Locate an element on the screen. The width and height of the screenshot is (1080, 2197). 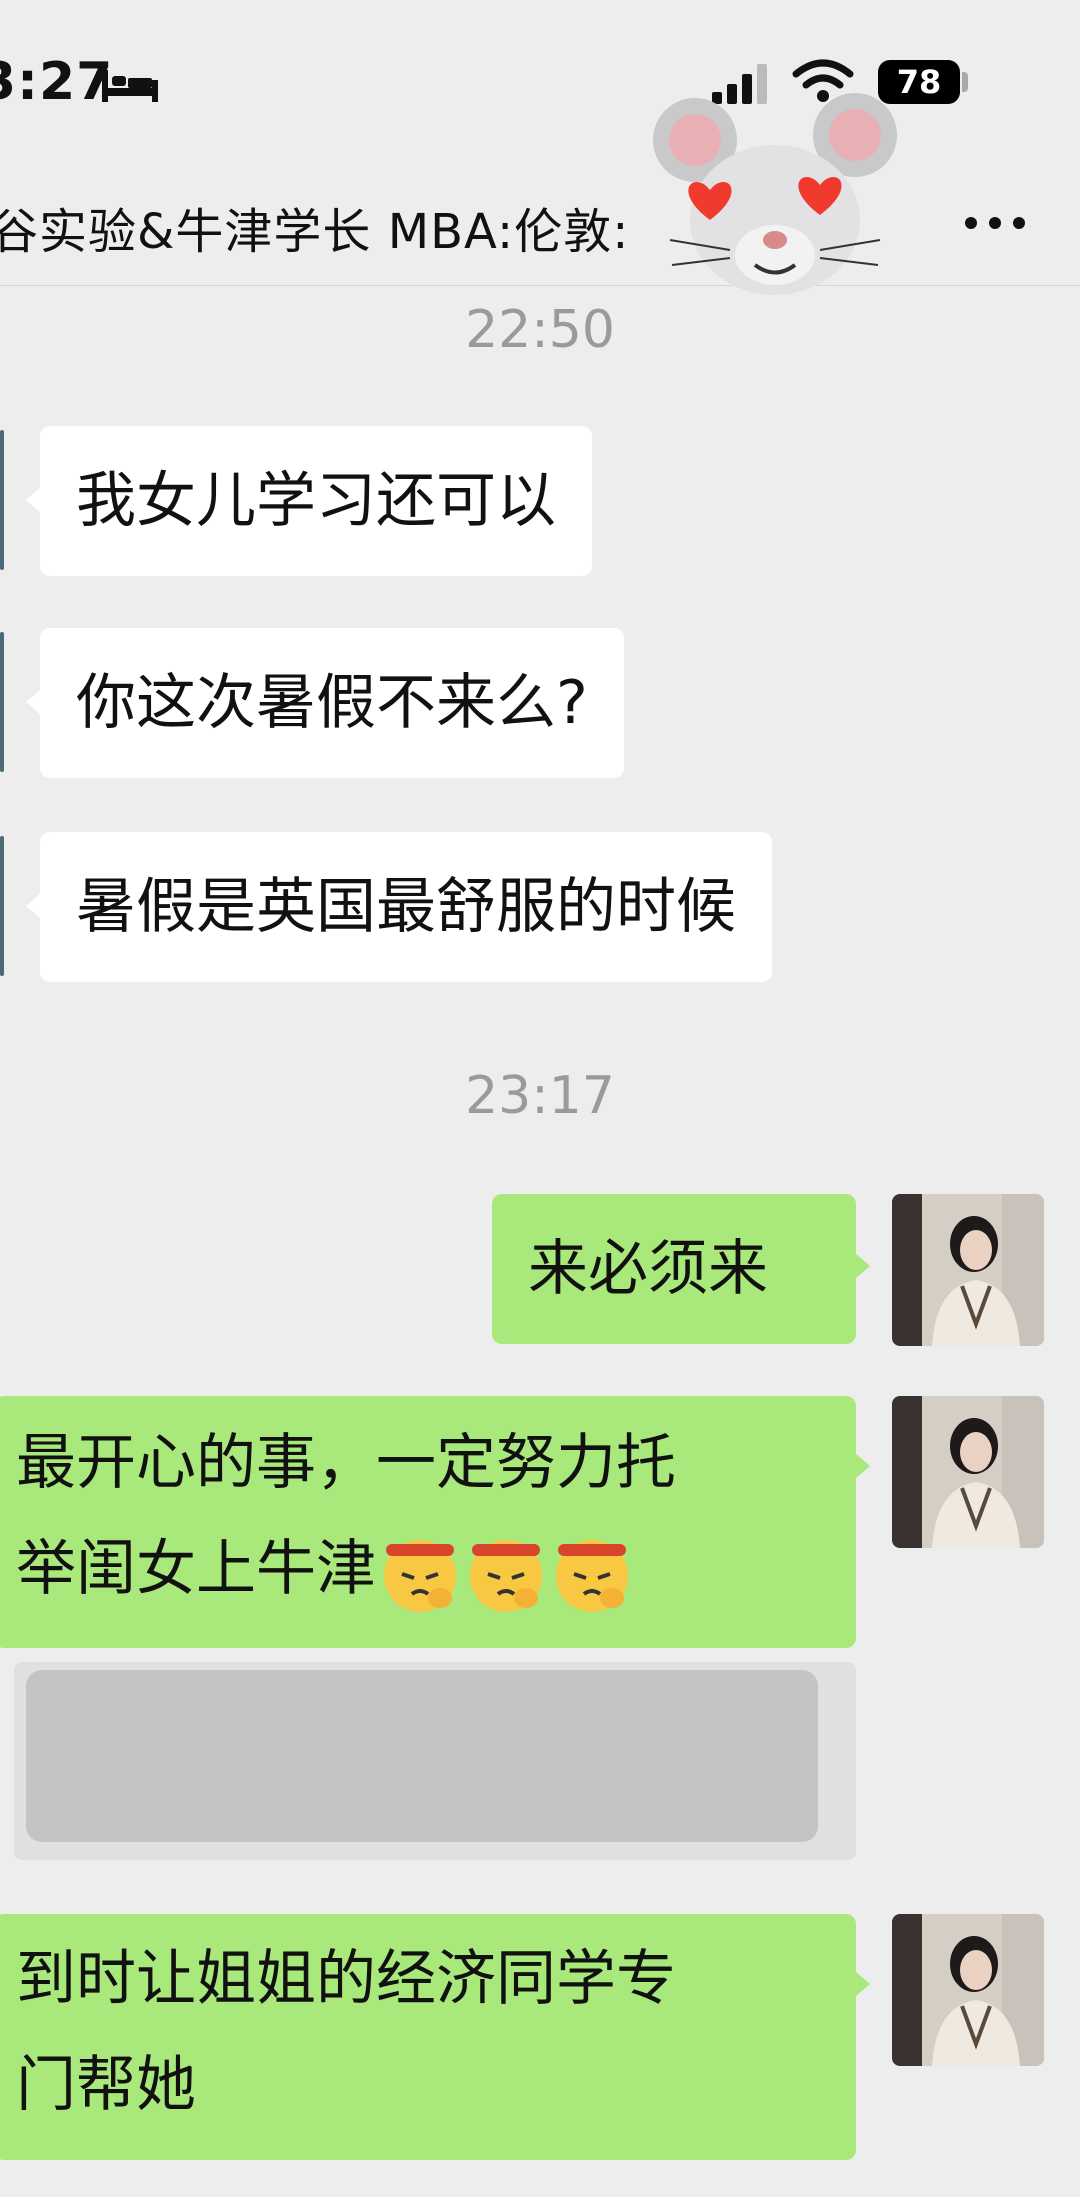
chat-title: 谷实验&牛津学长 MBA:伦敦: is located at coordinates (314, 227).